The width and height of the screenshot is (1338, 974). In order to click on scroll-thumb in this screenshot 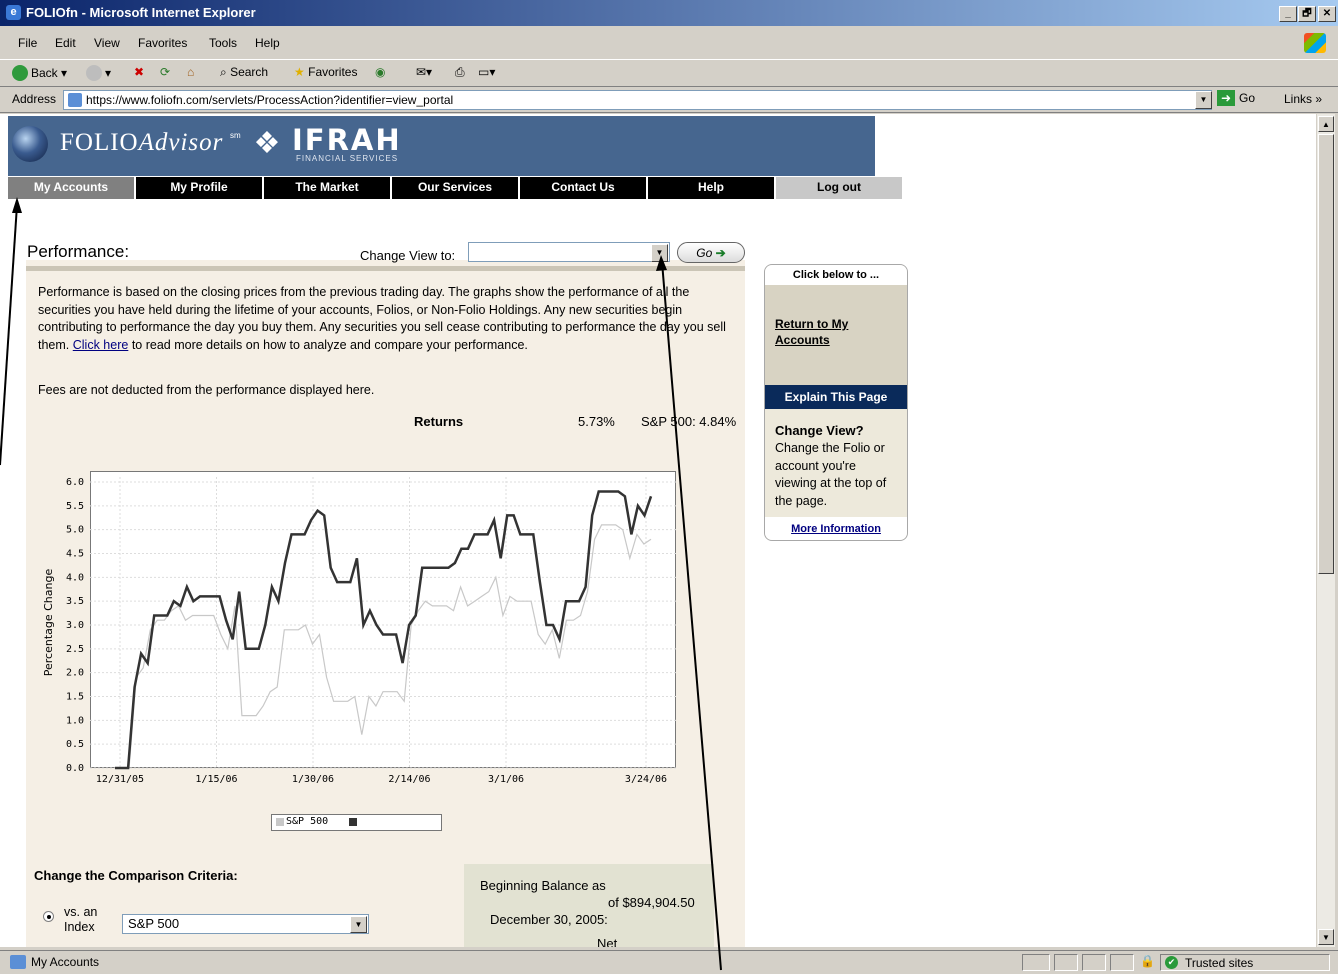, I will do `click(1326, 354)`.